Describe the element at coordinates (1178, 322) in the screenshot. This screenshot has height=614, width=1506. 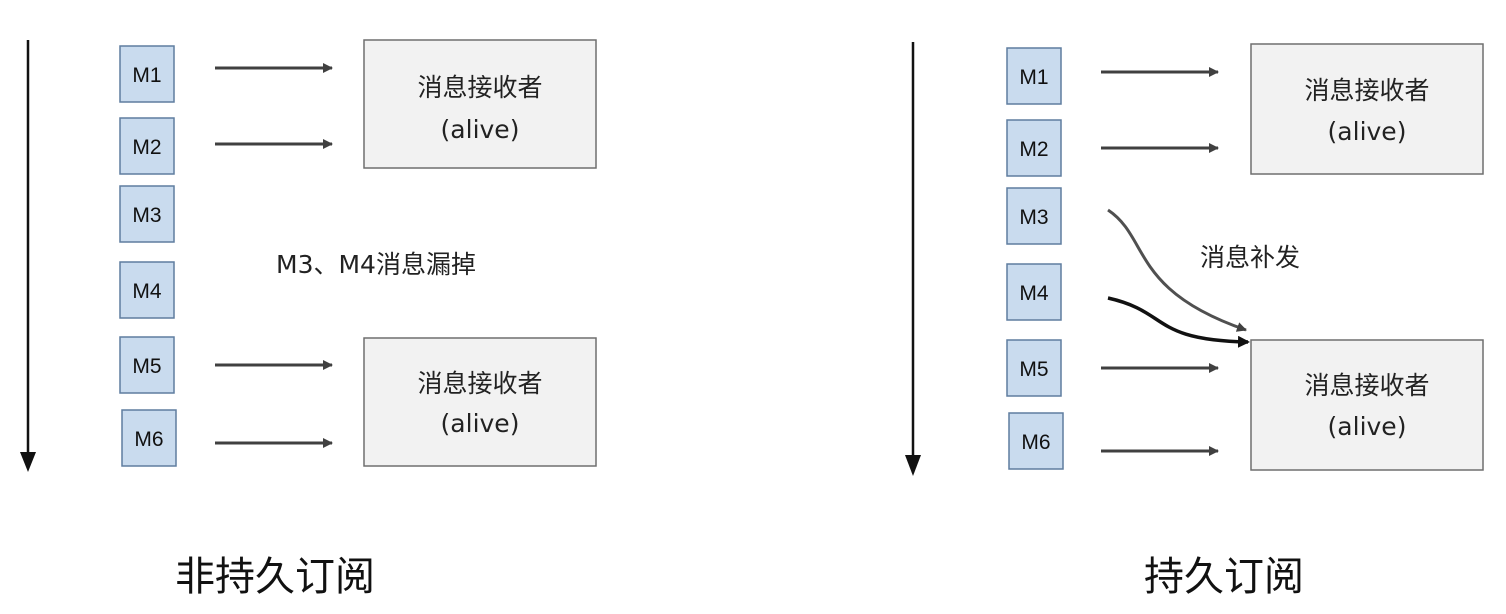
I see `right-resend-arrow-m4` at that location.